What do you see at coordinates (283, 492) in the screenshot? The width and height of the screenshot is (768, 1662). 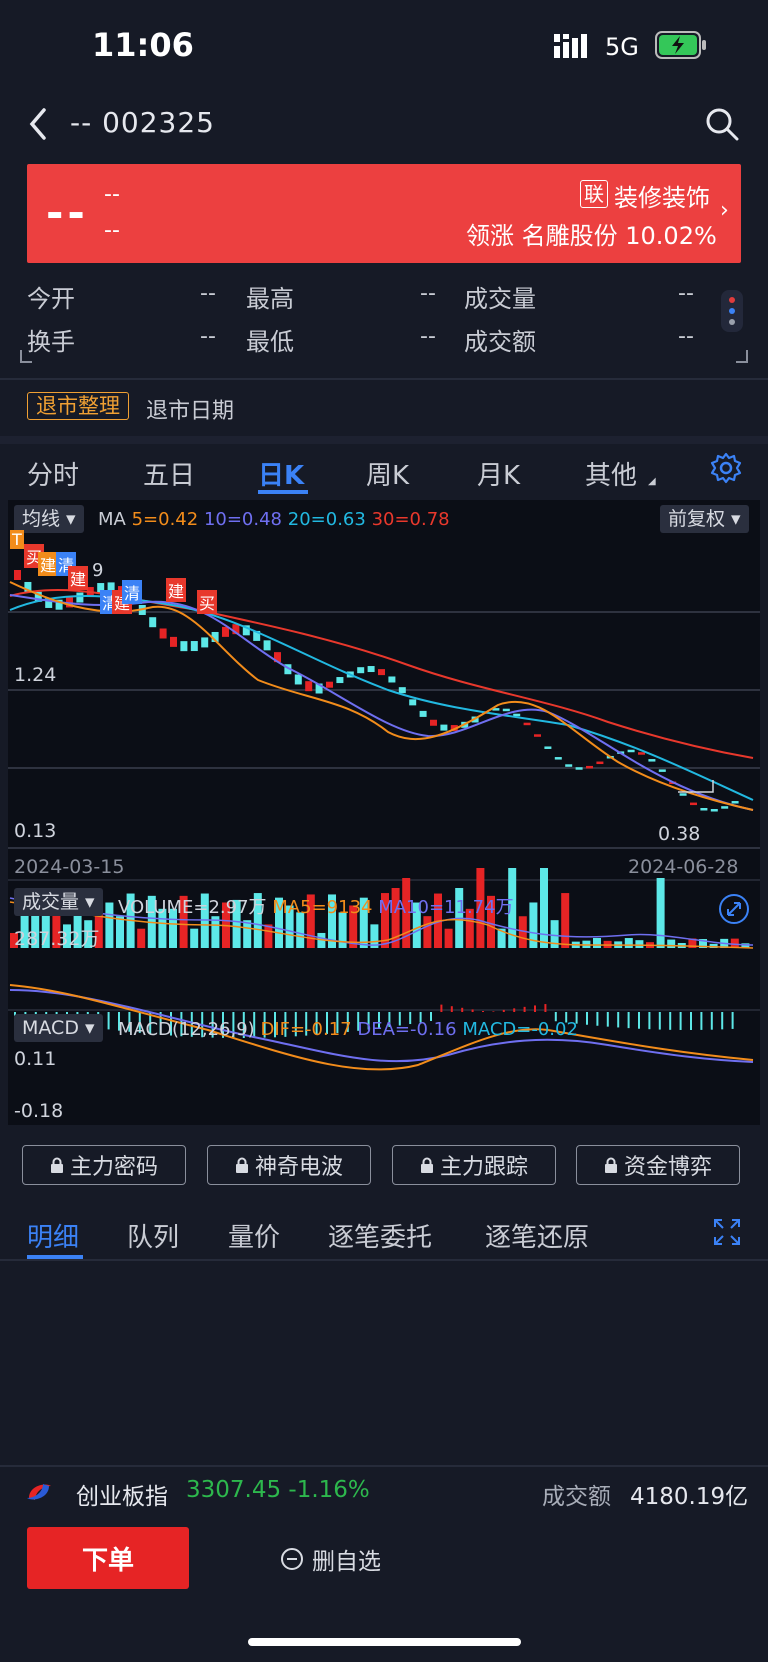 I see `tab-underline` at bounding box center [283, 492].